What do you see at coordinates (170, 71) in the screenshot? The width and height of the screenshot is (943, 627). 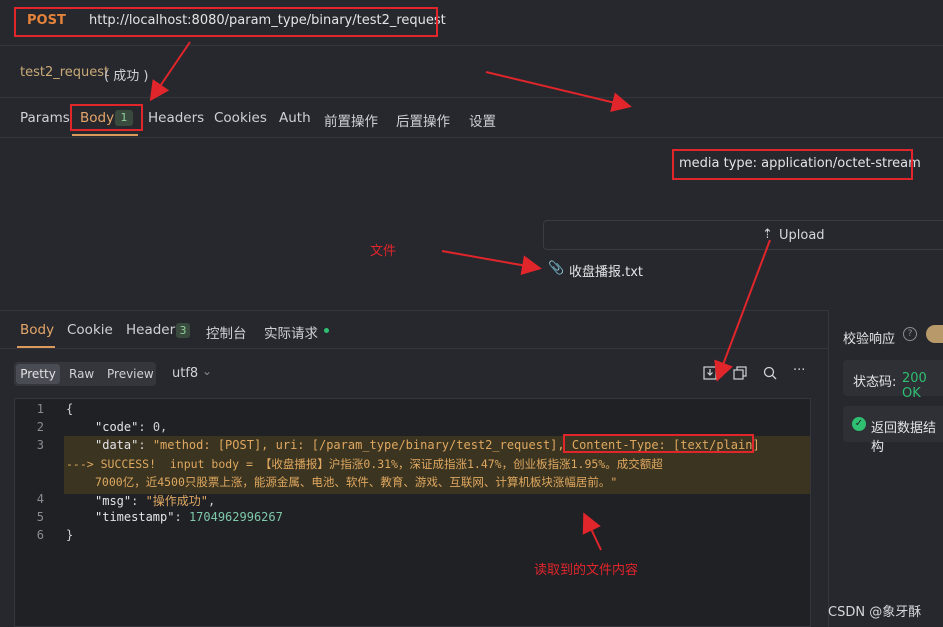 I see `arrow-to-body-tab` at bounding box center [170, 71].